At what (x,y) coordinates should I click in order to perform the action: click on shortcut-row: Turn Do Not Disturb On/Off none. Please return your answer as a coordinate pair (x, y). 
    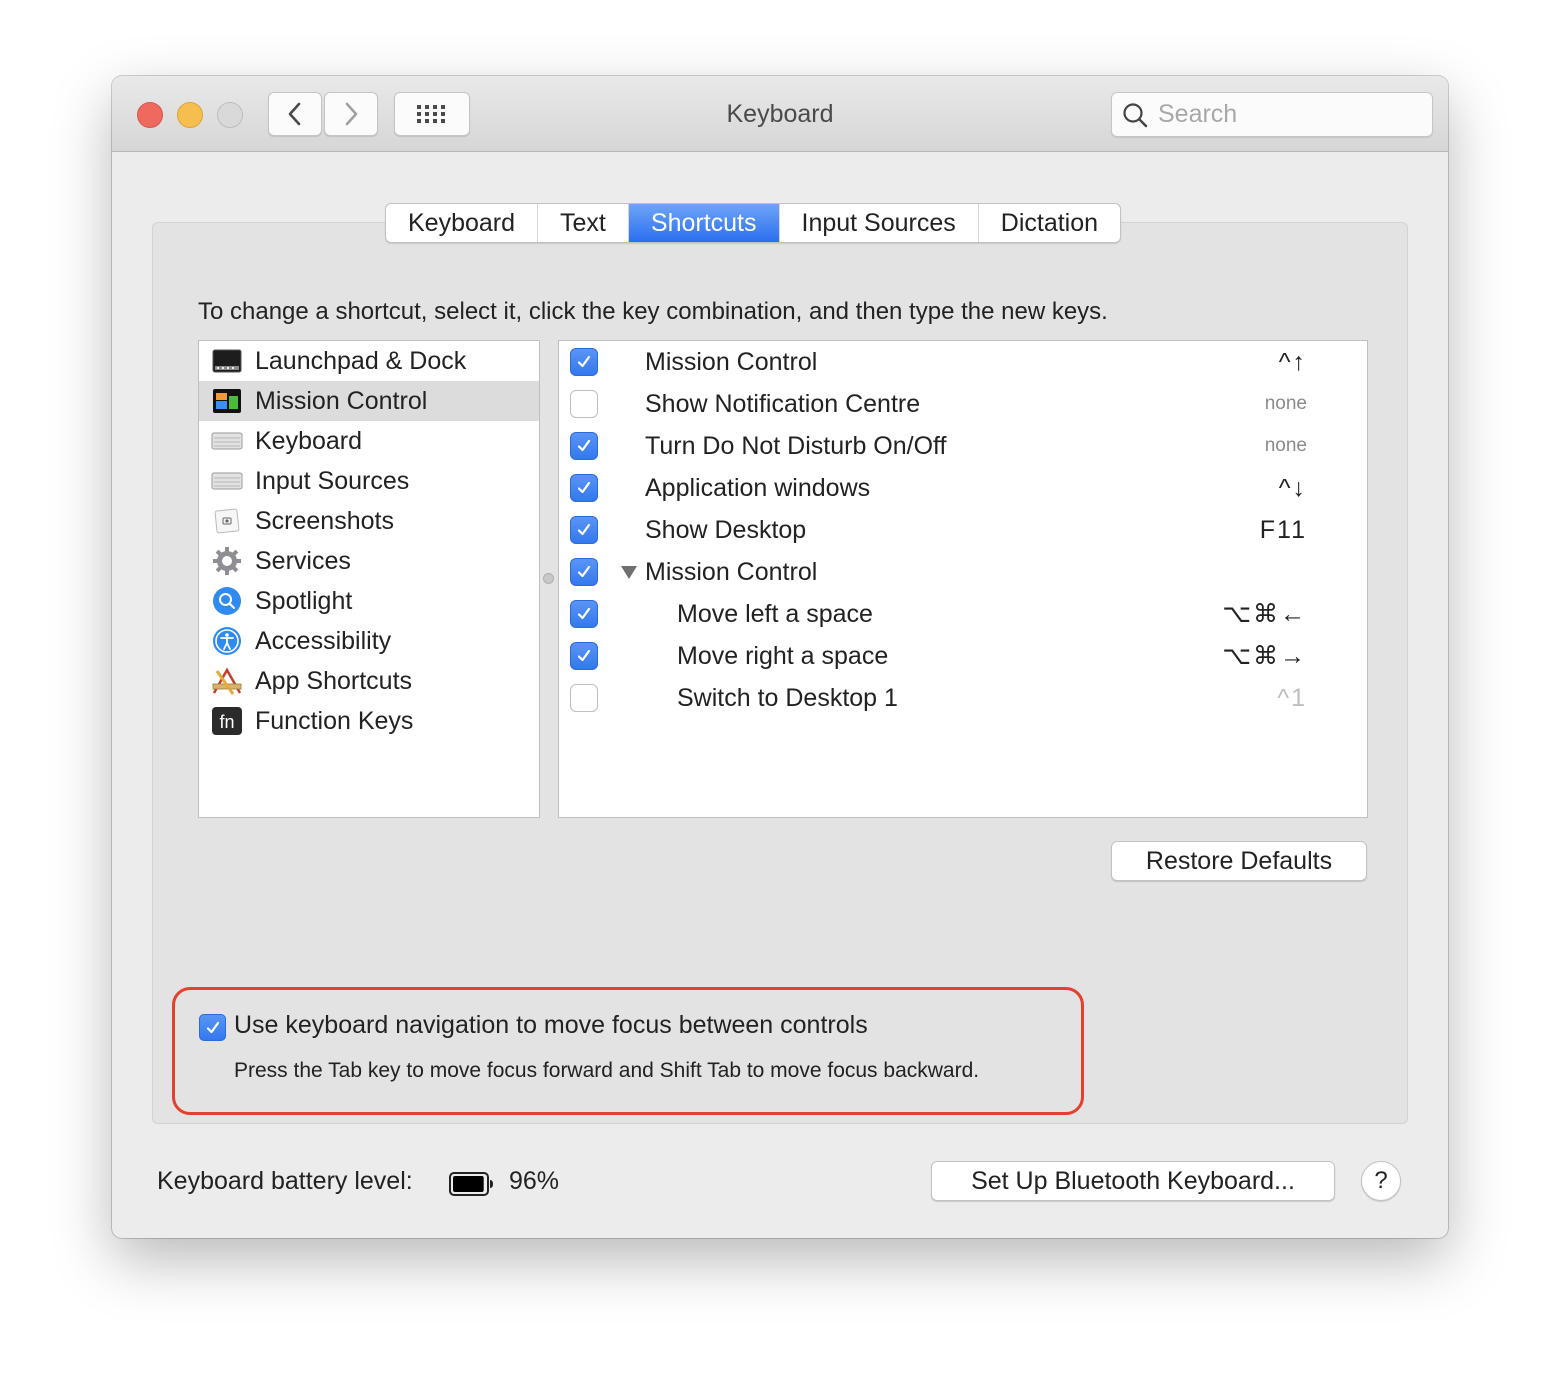
    Looking at the image, I should click on (963, 446).